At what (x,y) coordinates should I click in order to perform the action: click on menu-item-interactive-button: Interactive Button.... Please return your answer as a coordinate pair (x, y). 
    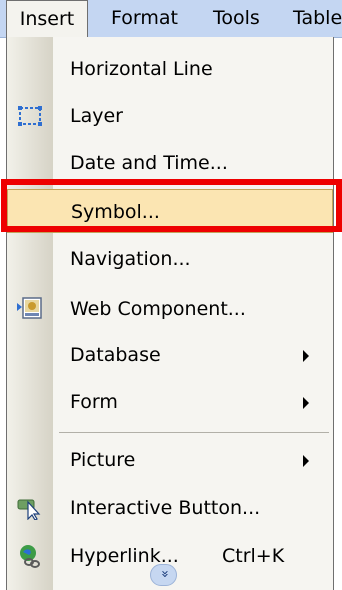
    Looking at the image, I should click on (170, 508).